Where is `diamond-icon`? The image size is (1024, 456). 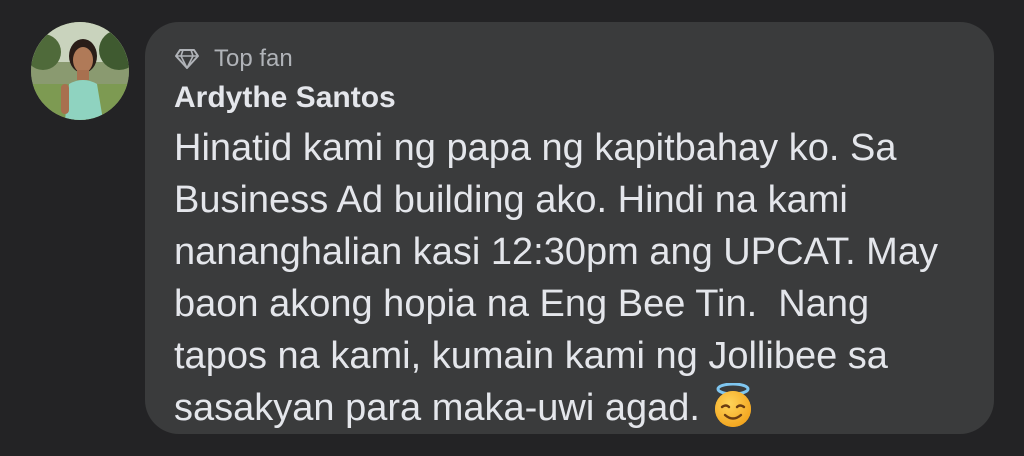 diamond-icon is located at coordinates (187, 59).